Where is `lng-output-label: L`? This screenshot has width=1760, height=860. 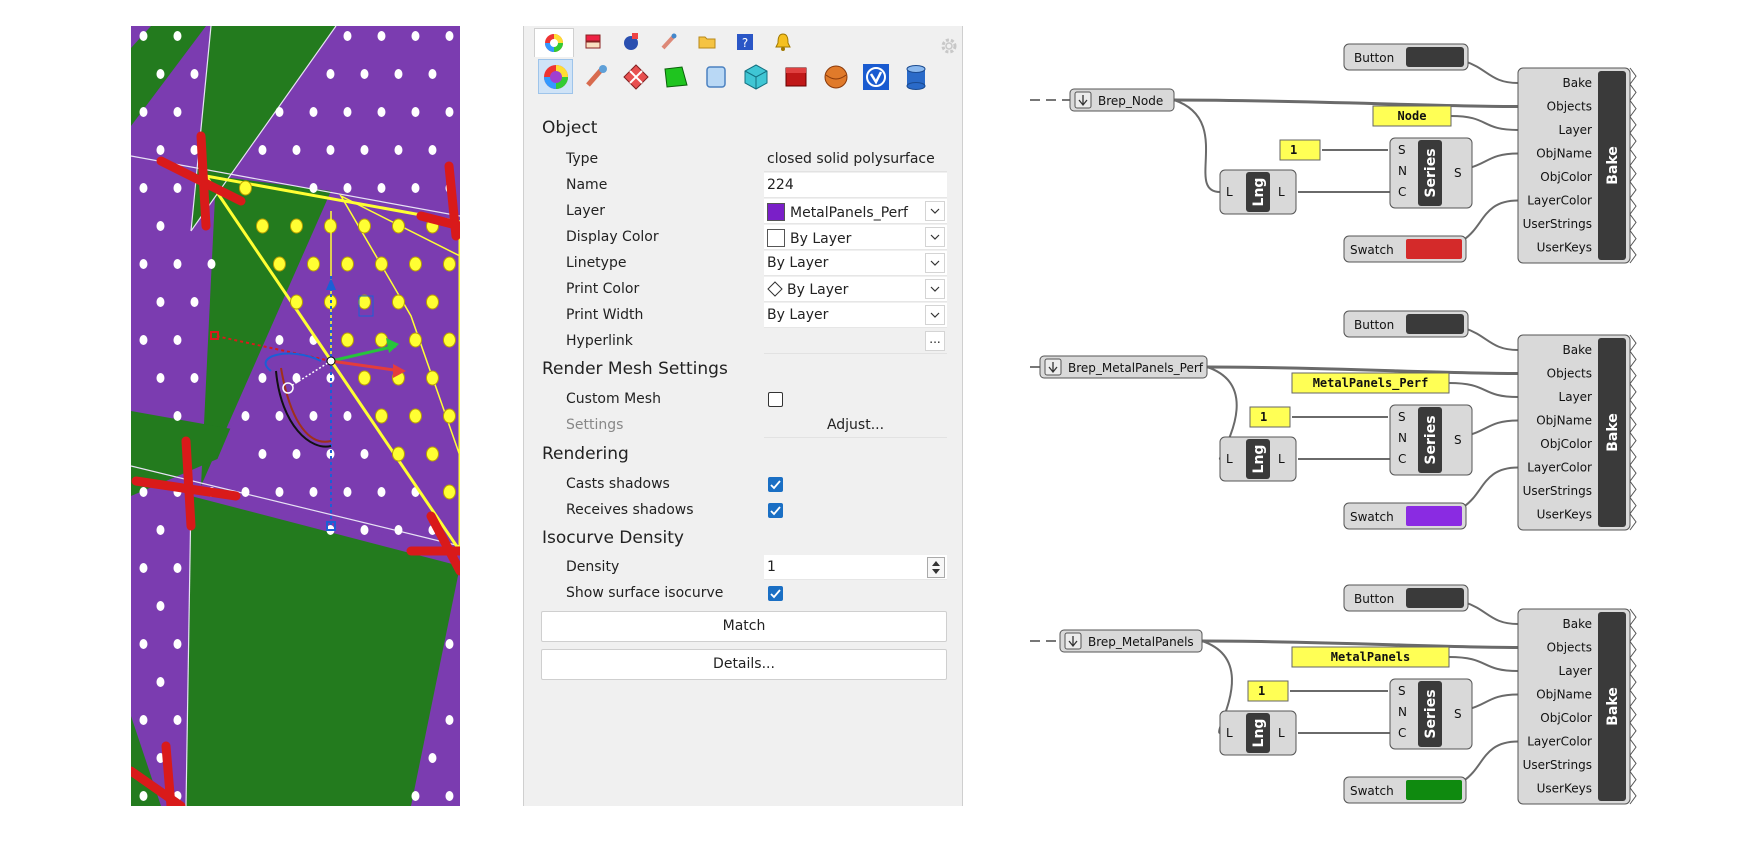 lng-output-label: L is located at coordinates (1281, 733).